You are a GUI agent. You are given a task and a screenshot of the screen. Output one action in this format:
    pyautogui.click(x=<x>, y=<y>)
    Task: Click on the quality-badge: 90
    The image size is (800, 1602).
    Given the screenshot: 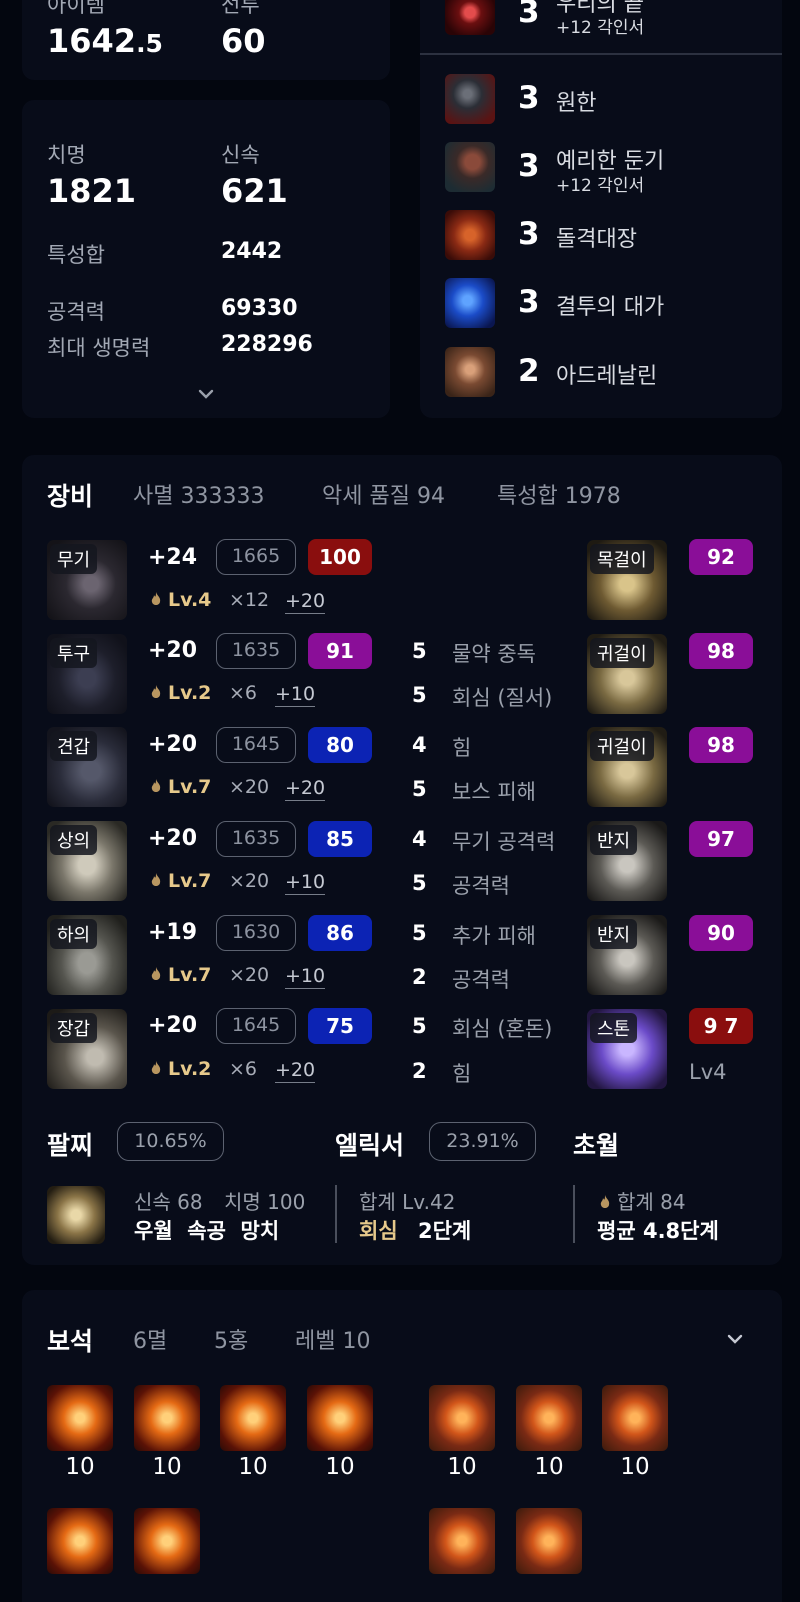 What is the action you would take?
    pyautogui.click(x=721, y=933)
    